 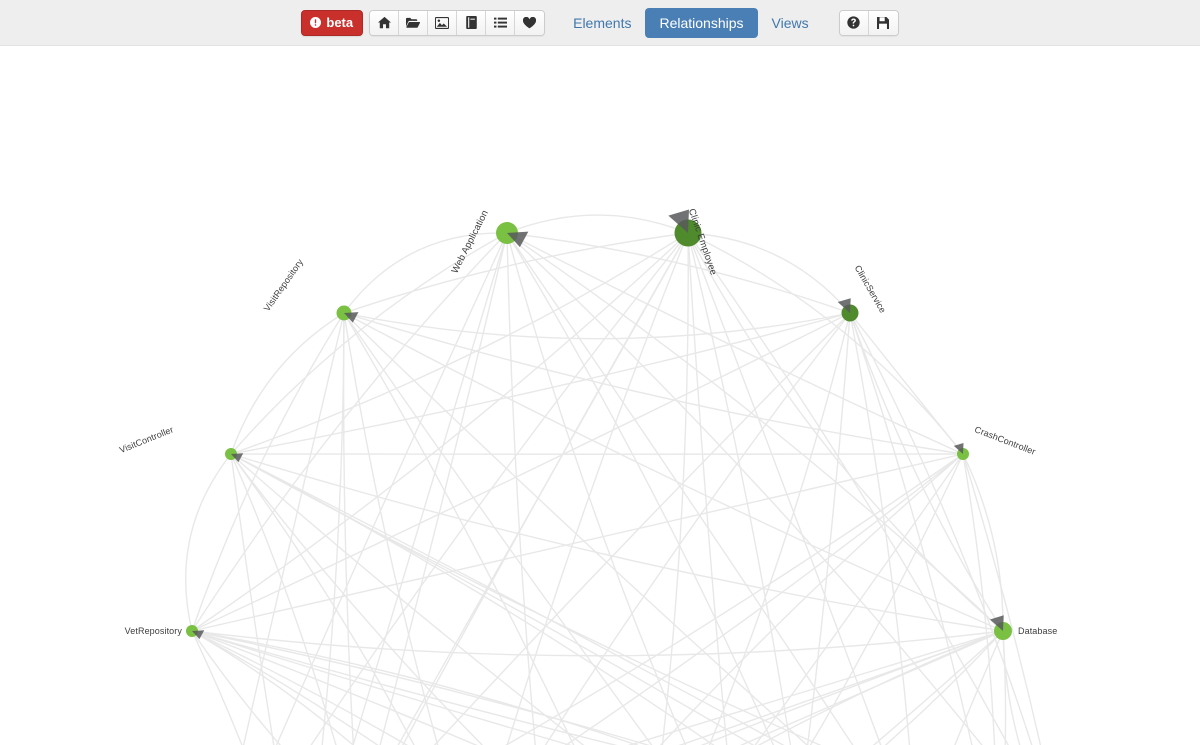 I want to click on tab-relationships: Relationships, so click(x=701, y=22).